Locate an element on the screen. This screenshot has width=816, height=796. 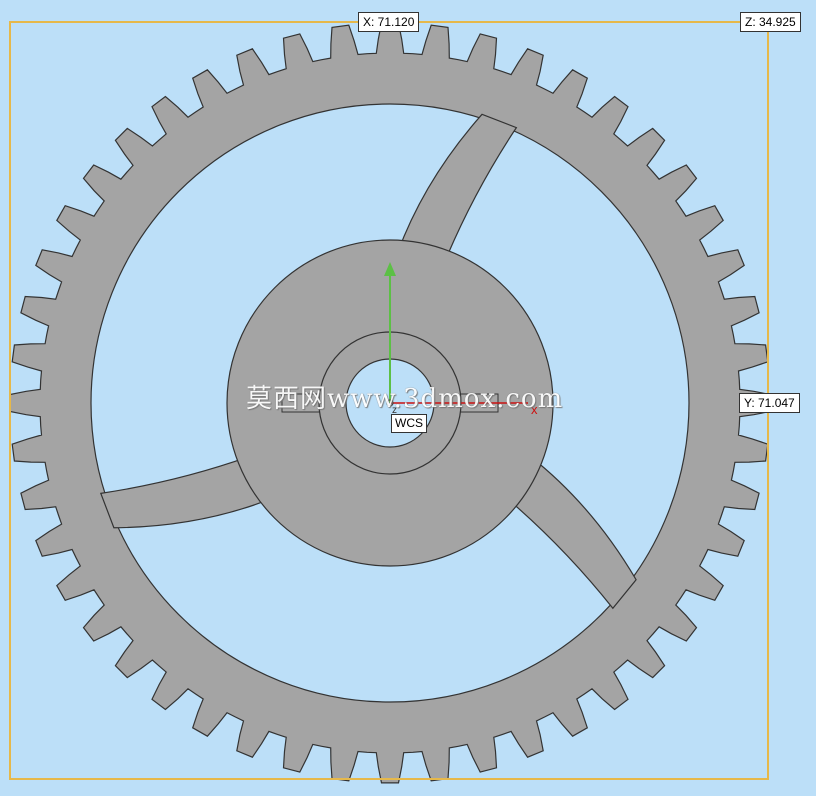
wcs-label: WCS is located at coordinates (409, 423).